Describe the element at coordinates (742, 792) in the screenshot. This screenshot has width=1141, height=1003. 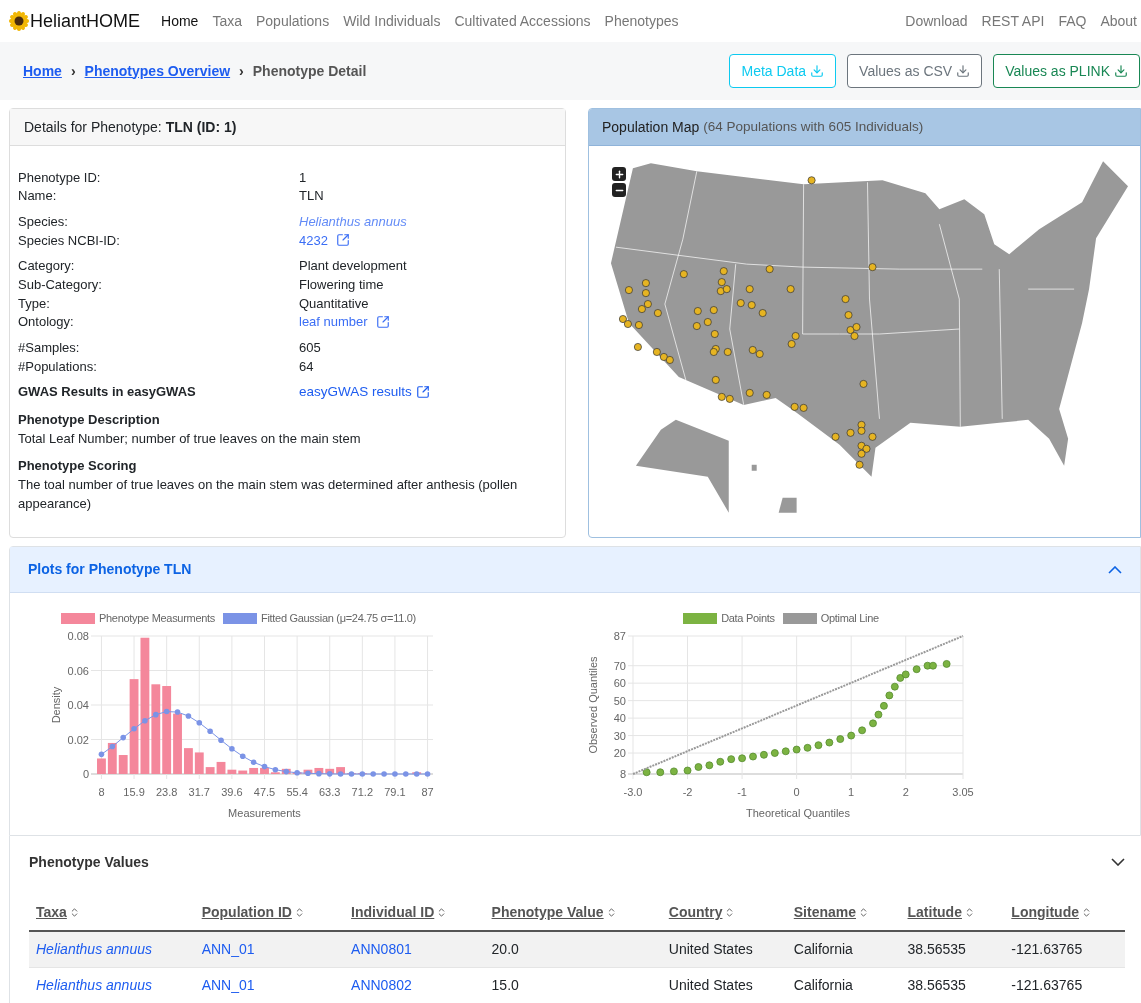
I see `tick-label: -1` at that location.